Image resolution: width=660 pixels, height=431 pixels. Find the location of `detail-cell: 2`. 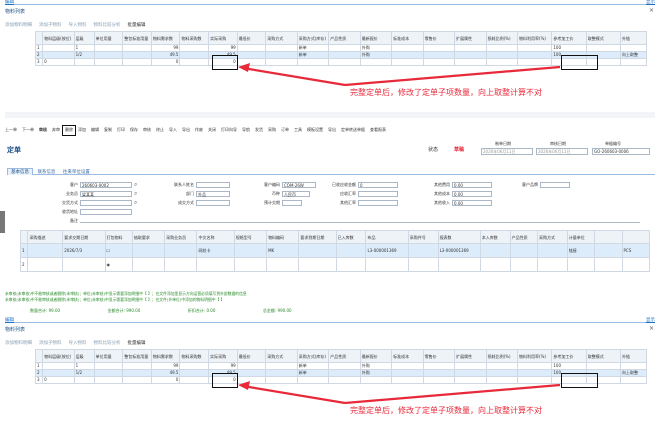

detail-cell: 2 is located at coordinates (24, 264).